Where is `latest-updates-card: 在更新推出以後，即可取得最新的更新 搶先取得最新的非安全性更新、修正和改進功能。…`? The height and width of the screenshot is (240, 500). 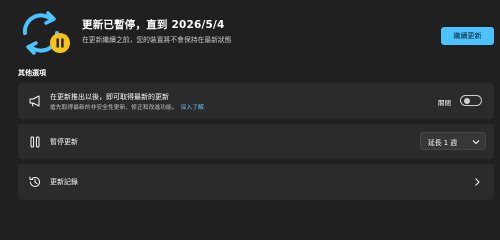
latest-updates-card: 在更新推出以後，即可取得最新的更新 搶先取得最新的非安全性更新、修正和改進功能。… is located at coordinates (256, 101).